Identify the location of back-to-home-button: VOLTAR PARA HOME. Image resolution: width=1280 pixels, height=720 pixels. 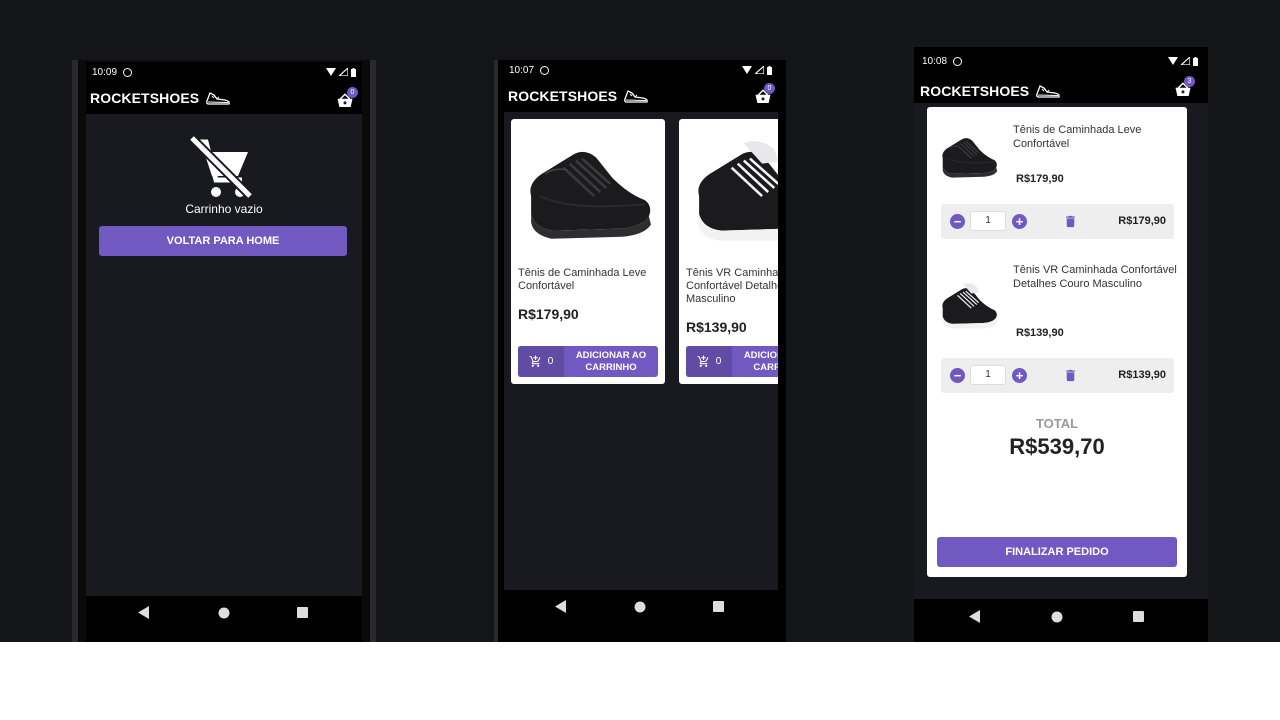
(223, 241).